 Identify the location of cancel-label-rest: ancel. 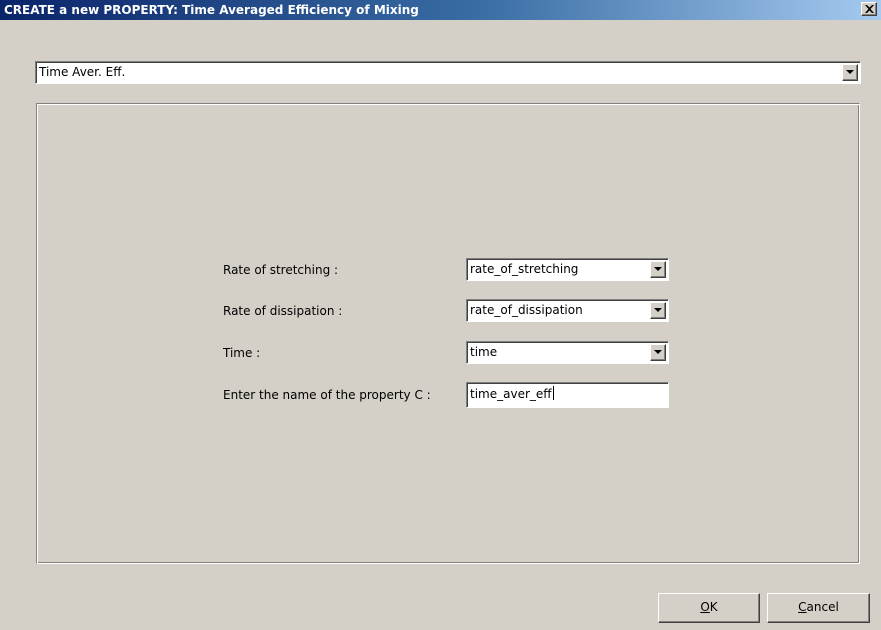
(822, 607).